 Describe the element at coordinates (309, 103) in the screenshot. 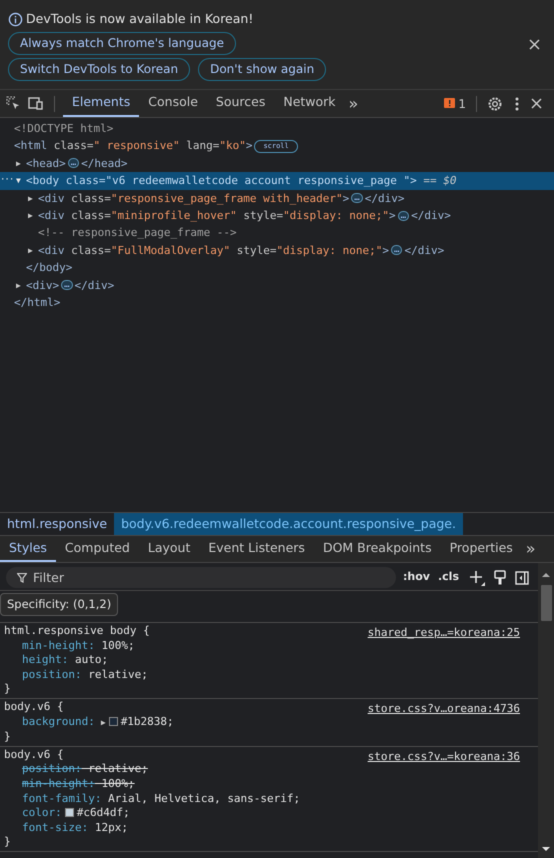

I see `panel-tab: Network` at that location.